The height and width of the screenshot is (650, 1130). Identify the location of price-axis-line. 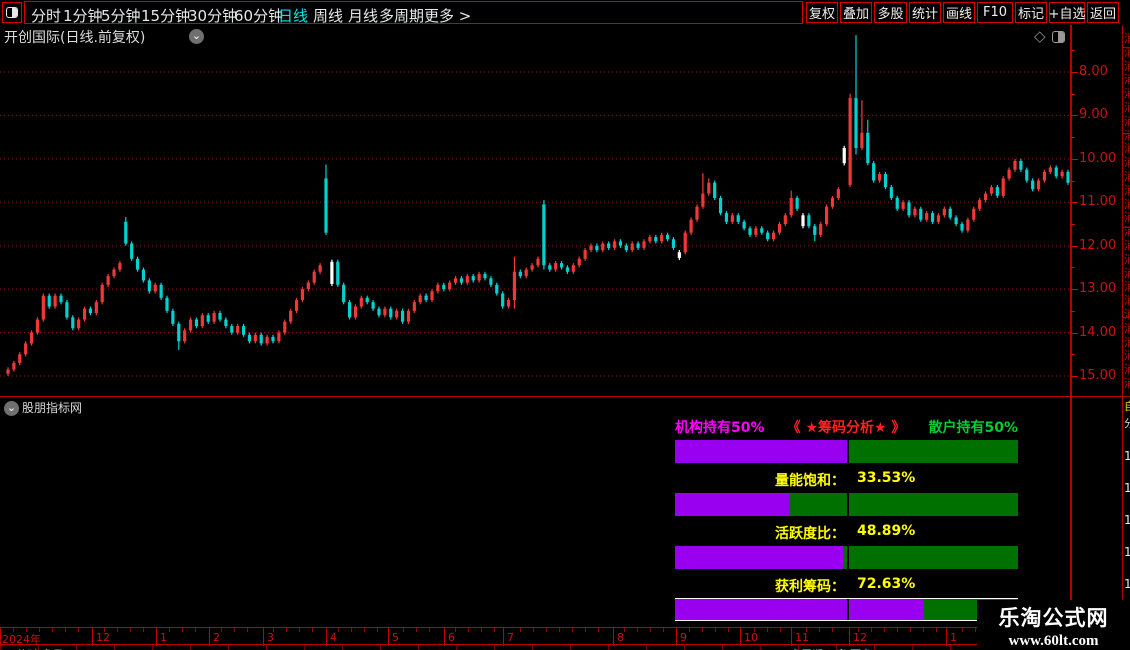
(1071, 335).